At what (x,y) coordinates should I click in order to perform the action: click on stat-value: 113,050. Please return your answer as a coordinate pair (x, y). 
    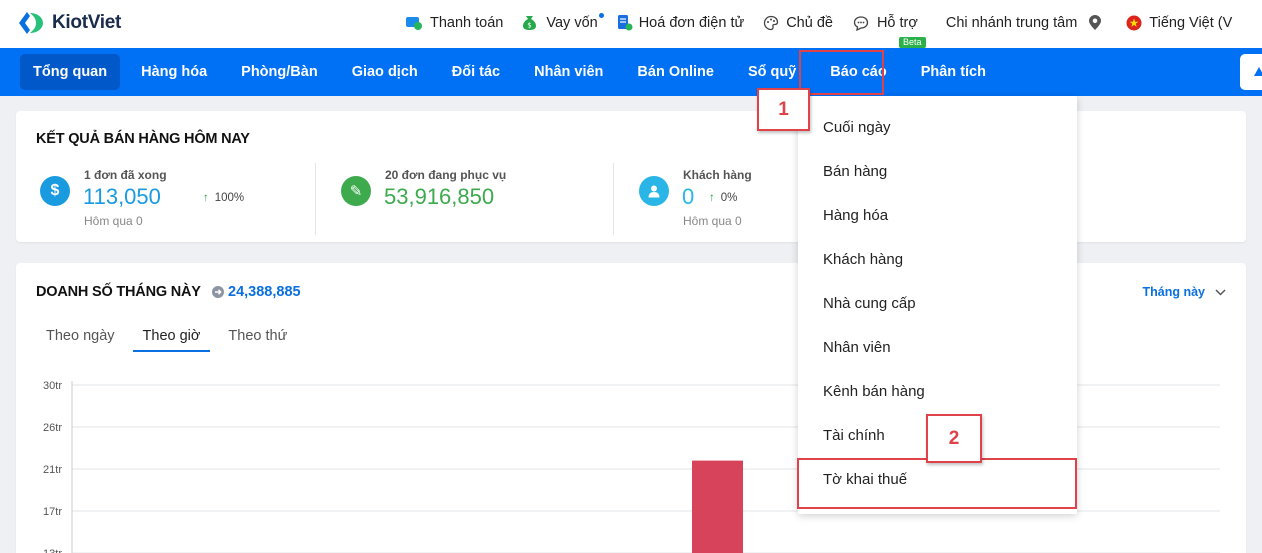
    Looking at the image, I should click on (122, 196).